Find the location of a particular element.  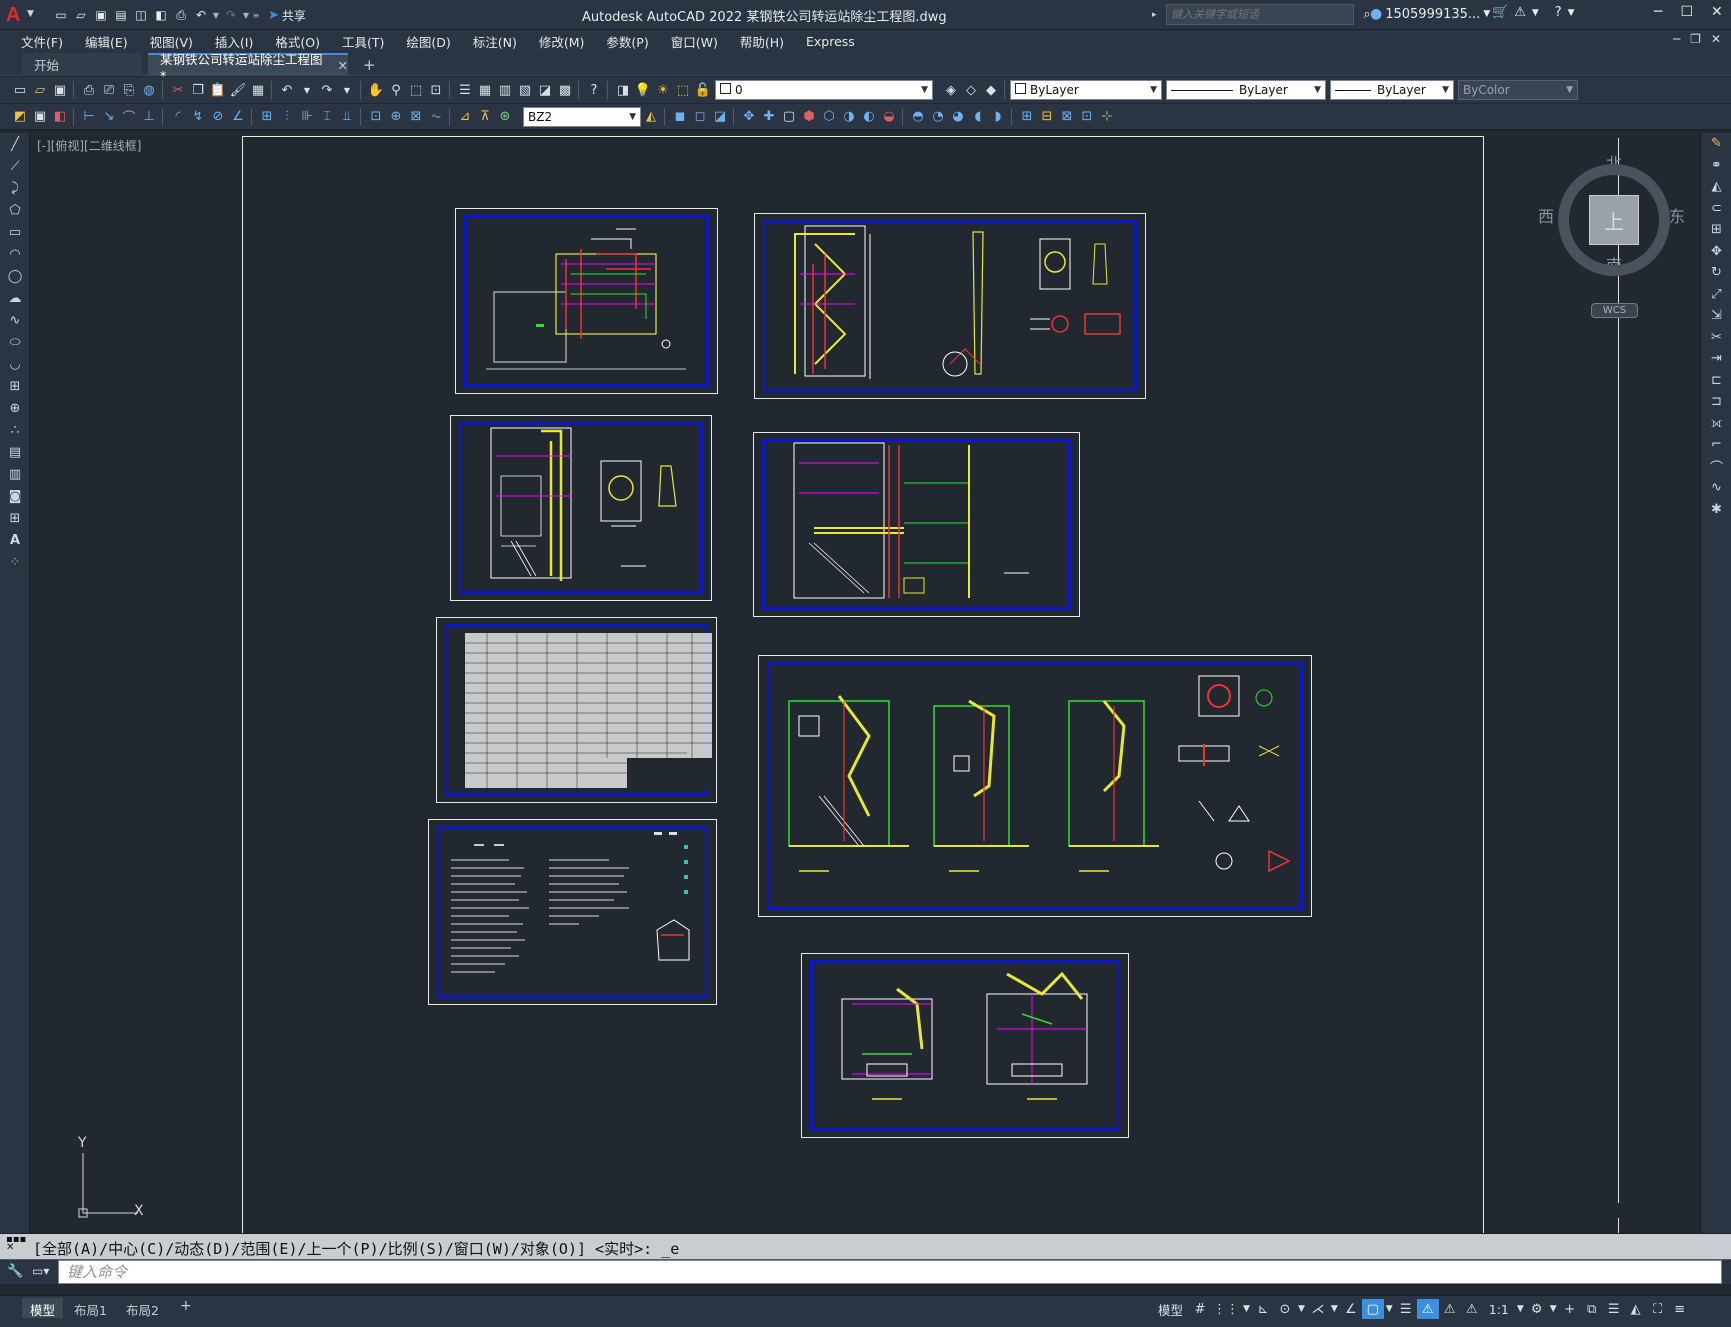

render-icon: ◗ is located at coordinates (998, 117).